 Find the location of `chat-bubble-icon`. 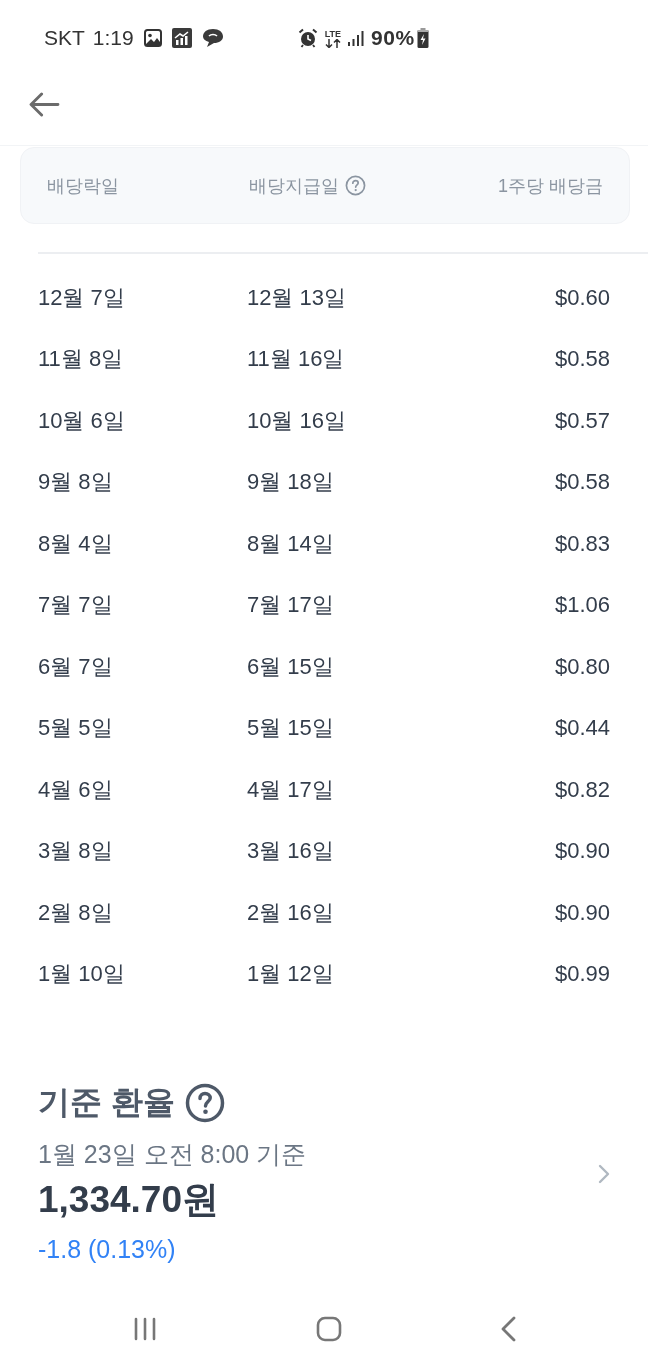

chat-bubble-icon is located at coordinates (212, 38).